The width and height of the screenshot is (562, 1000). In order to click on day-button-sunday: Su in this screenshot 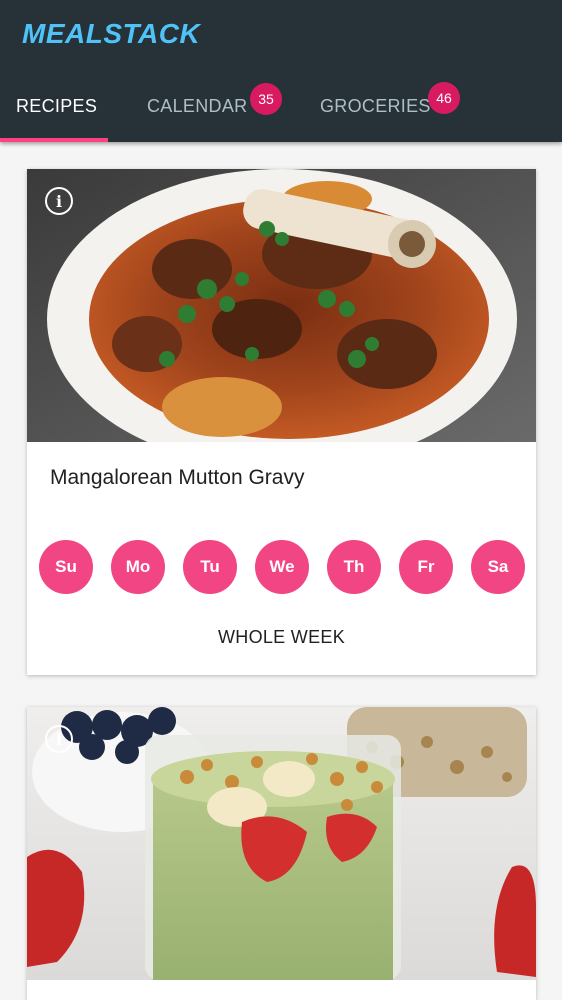, I will do `click(66, 567)`.